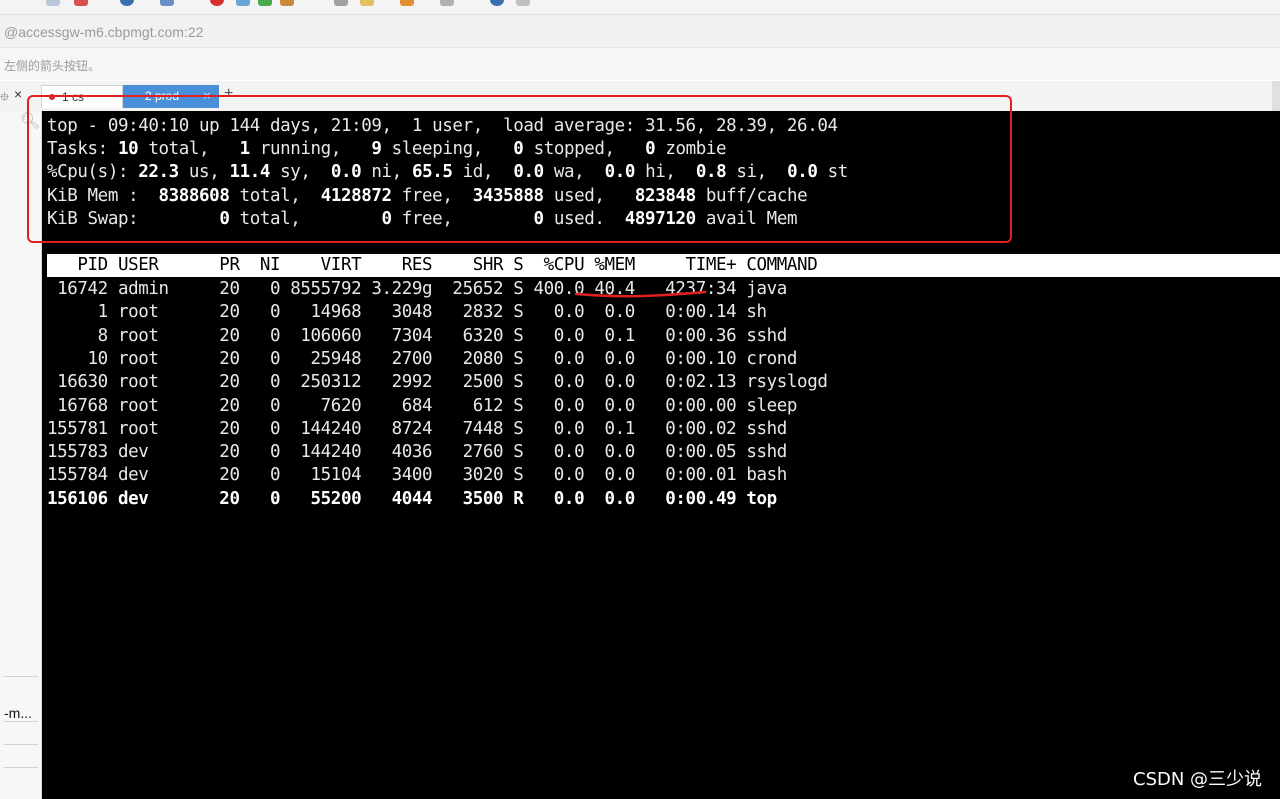  Describe the element at coordinates (1276, 96) in the screenshot. I see `tab-scroll-edge` at that location.